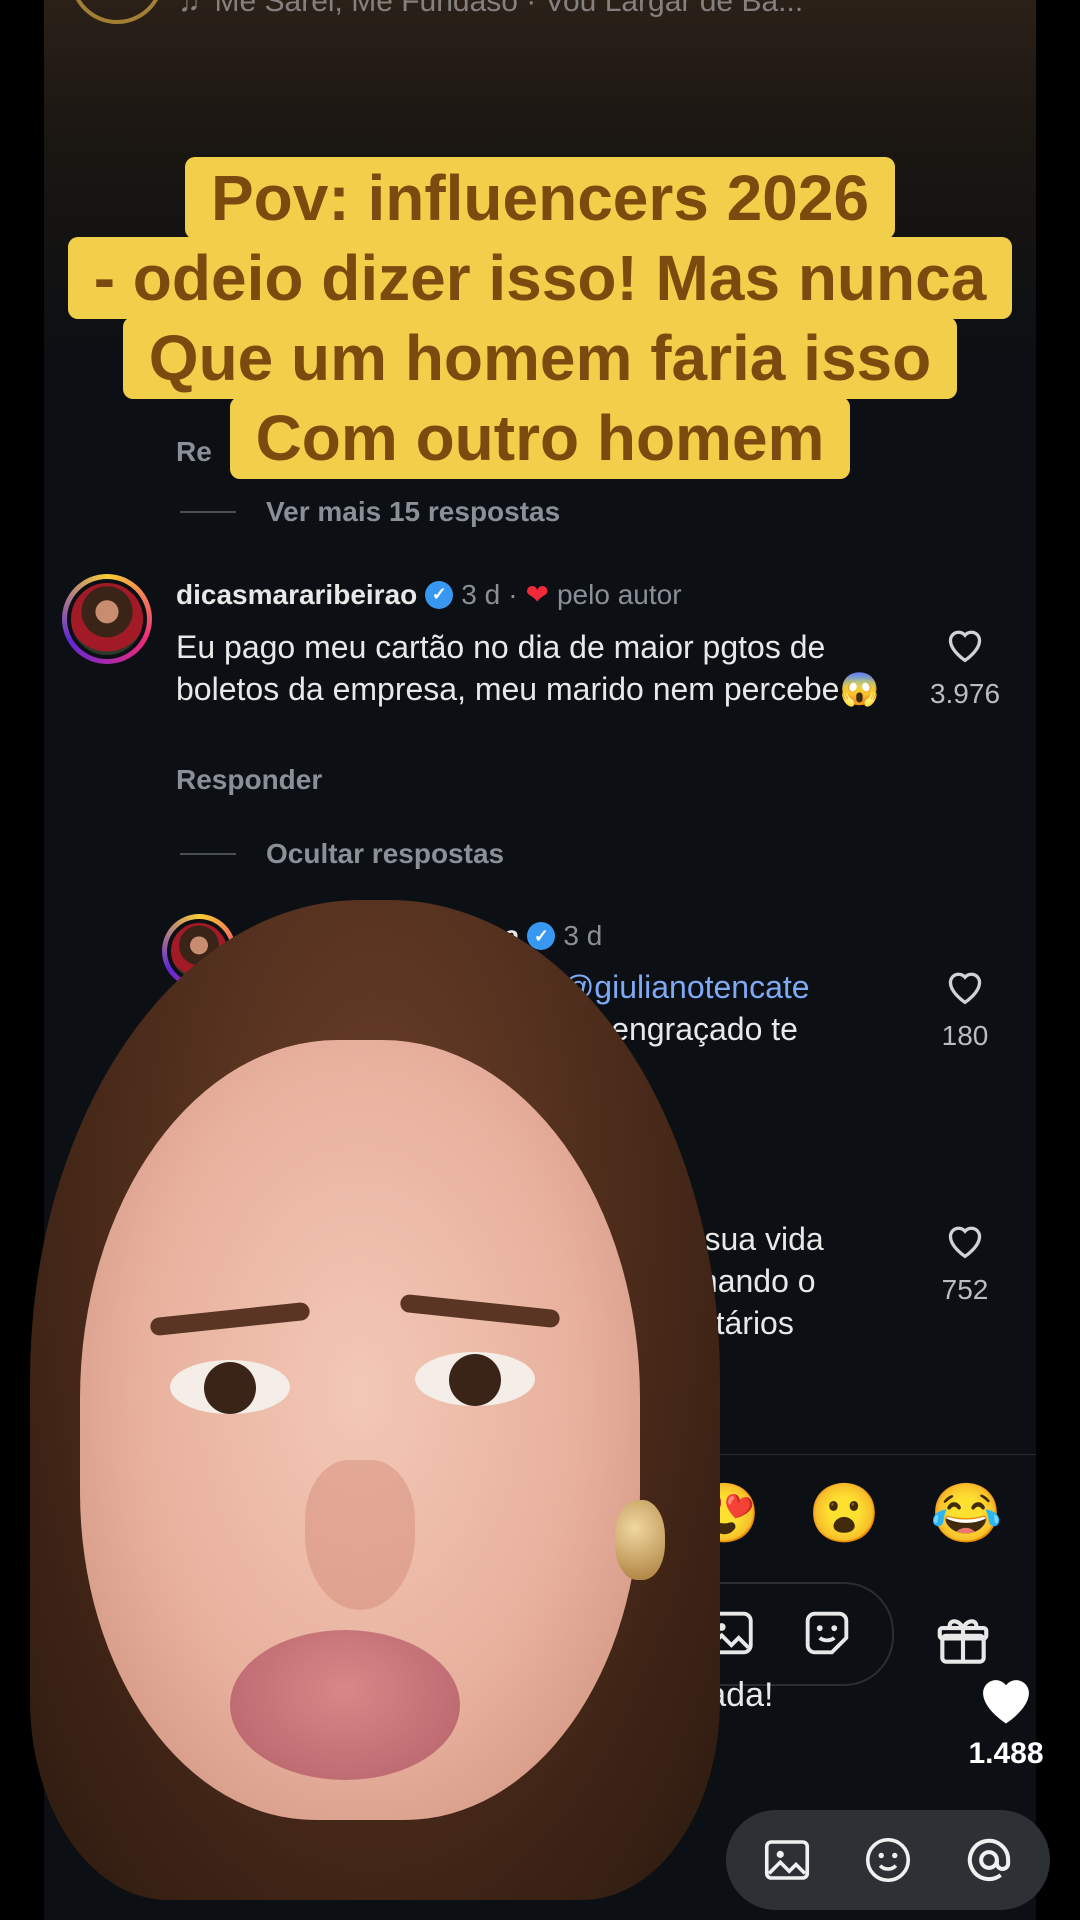  I want to click on like-count: 752, so click(965, 1289).